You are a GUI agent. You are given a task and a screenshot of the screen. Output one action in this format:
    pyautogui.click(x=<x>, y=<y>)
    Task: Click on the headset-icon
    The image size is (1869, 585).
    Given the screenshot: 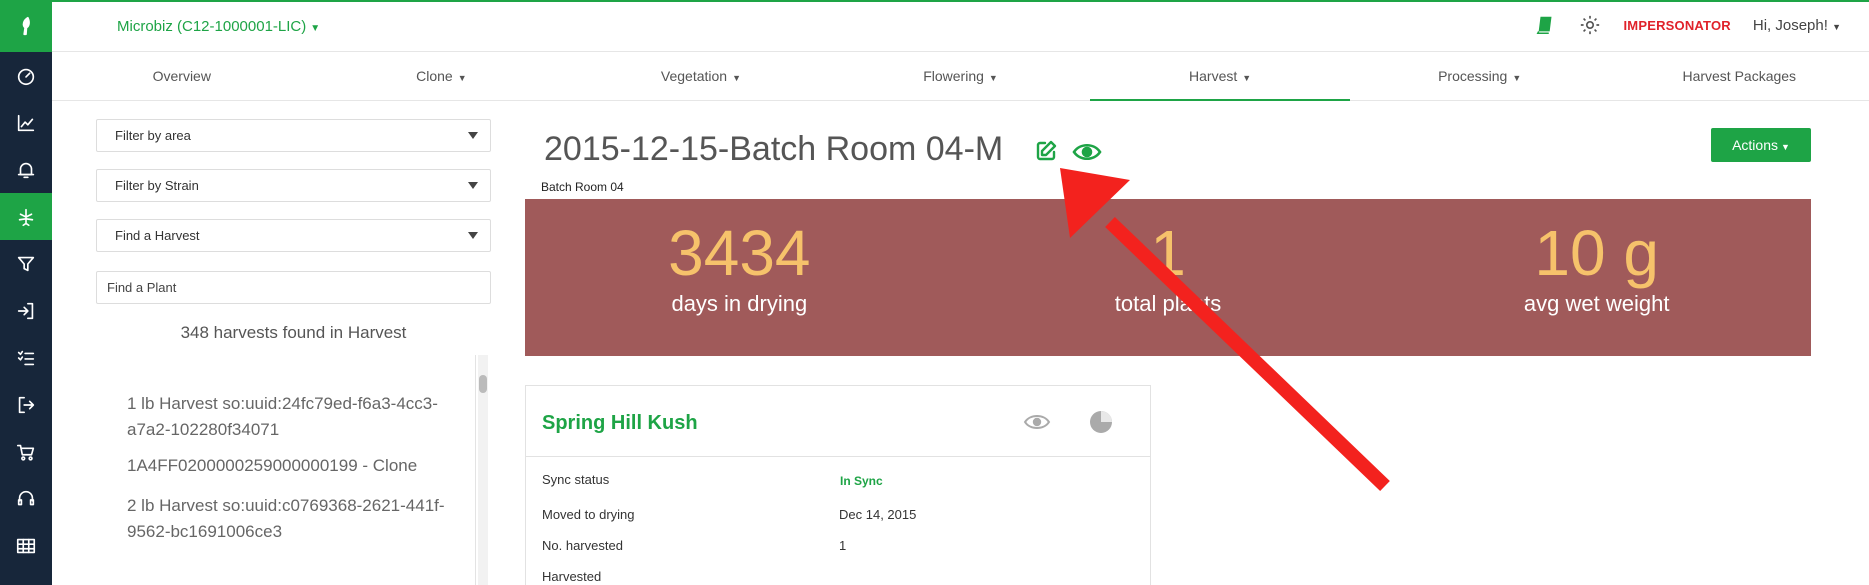 What is the action you would take?
    pyautogui.click(x=26, y=497)
    